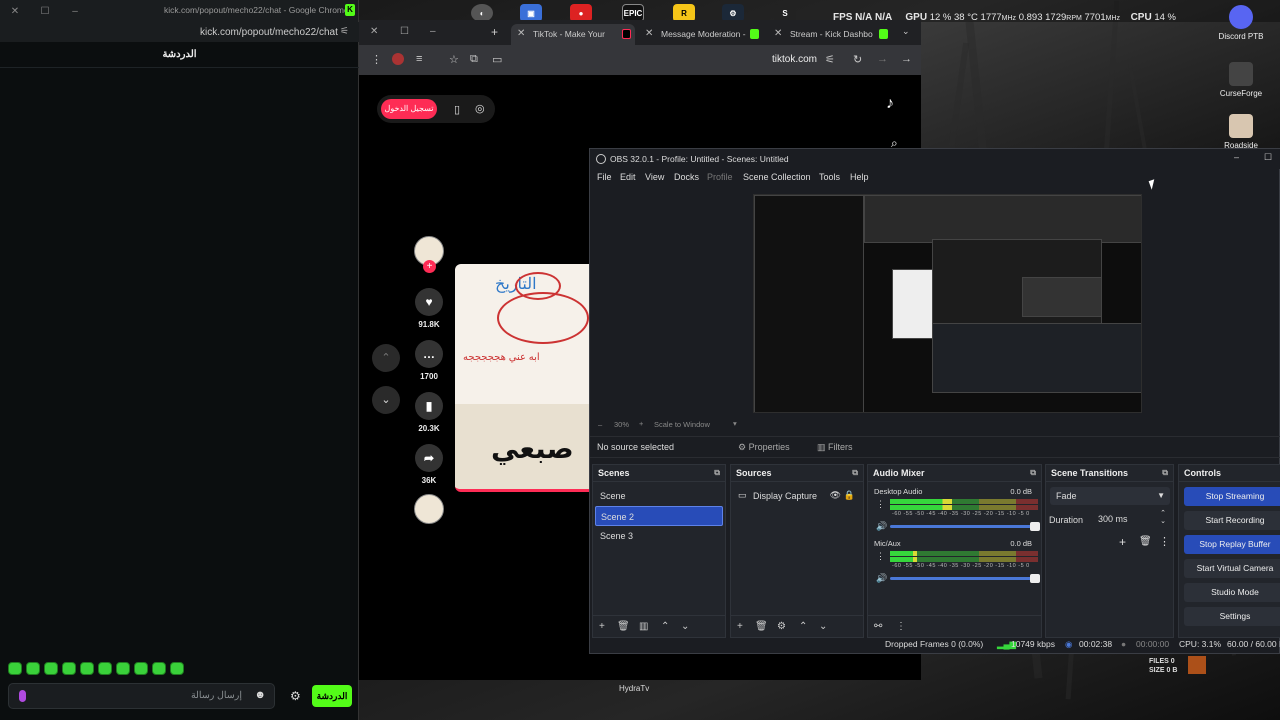 This screenshot has width=1280, height=720. Describe the element at coordinates (494, 32) in the screenshot. I see `new-tab-icon: +` at that location.